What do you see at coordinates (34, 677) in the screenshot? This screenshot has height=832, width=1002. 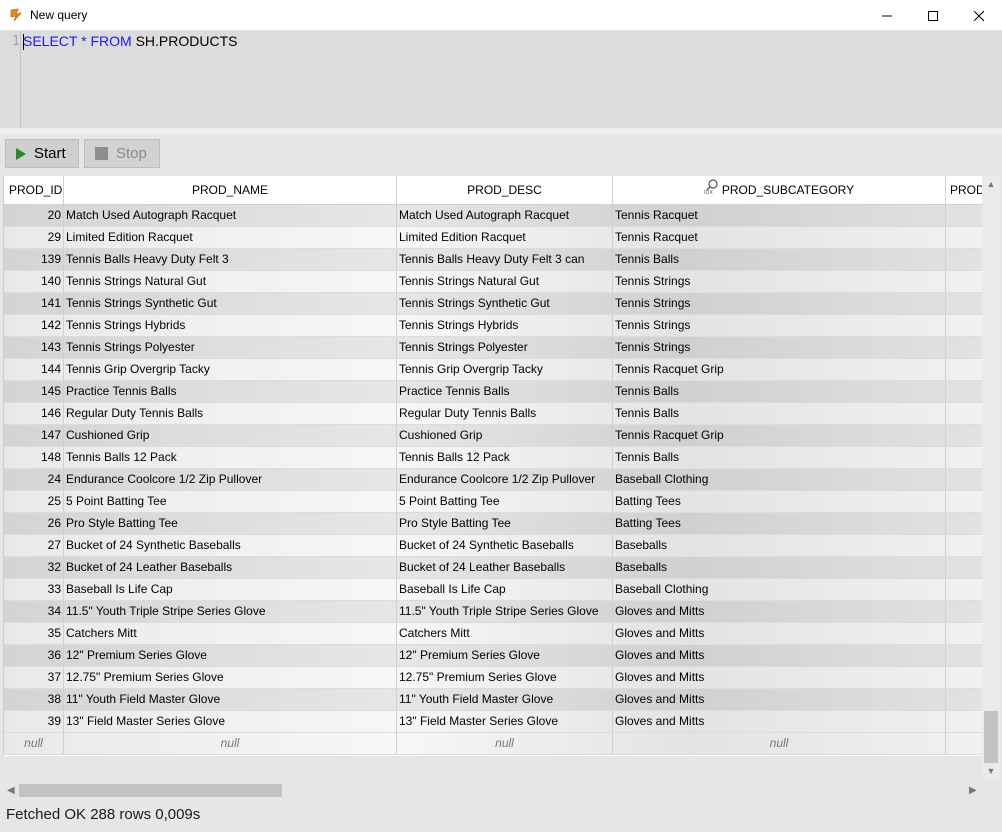 I see `cell-prod-id: 37` at bounding box center [34, 677].